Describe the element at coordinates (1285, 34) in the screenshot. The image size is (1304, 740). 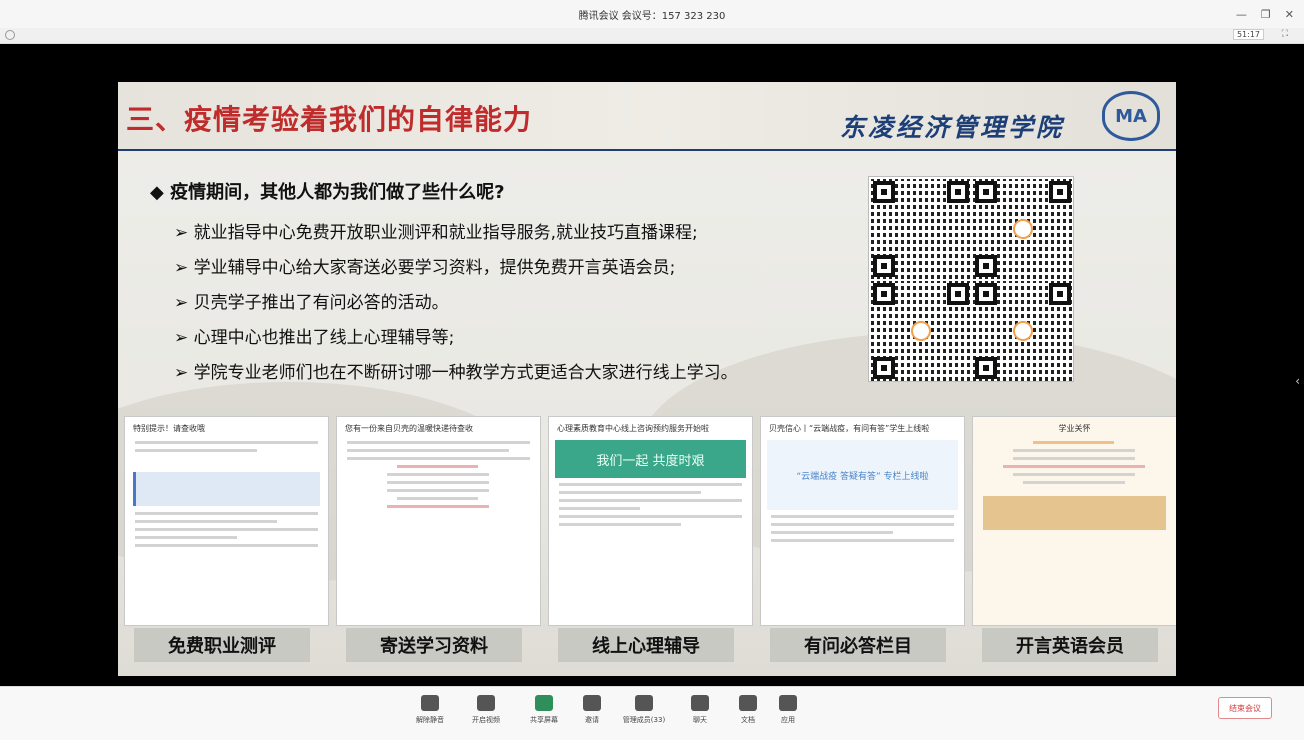
I see `fullscreen-icon: ⛶` at that location.